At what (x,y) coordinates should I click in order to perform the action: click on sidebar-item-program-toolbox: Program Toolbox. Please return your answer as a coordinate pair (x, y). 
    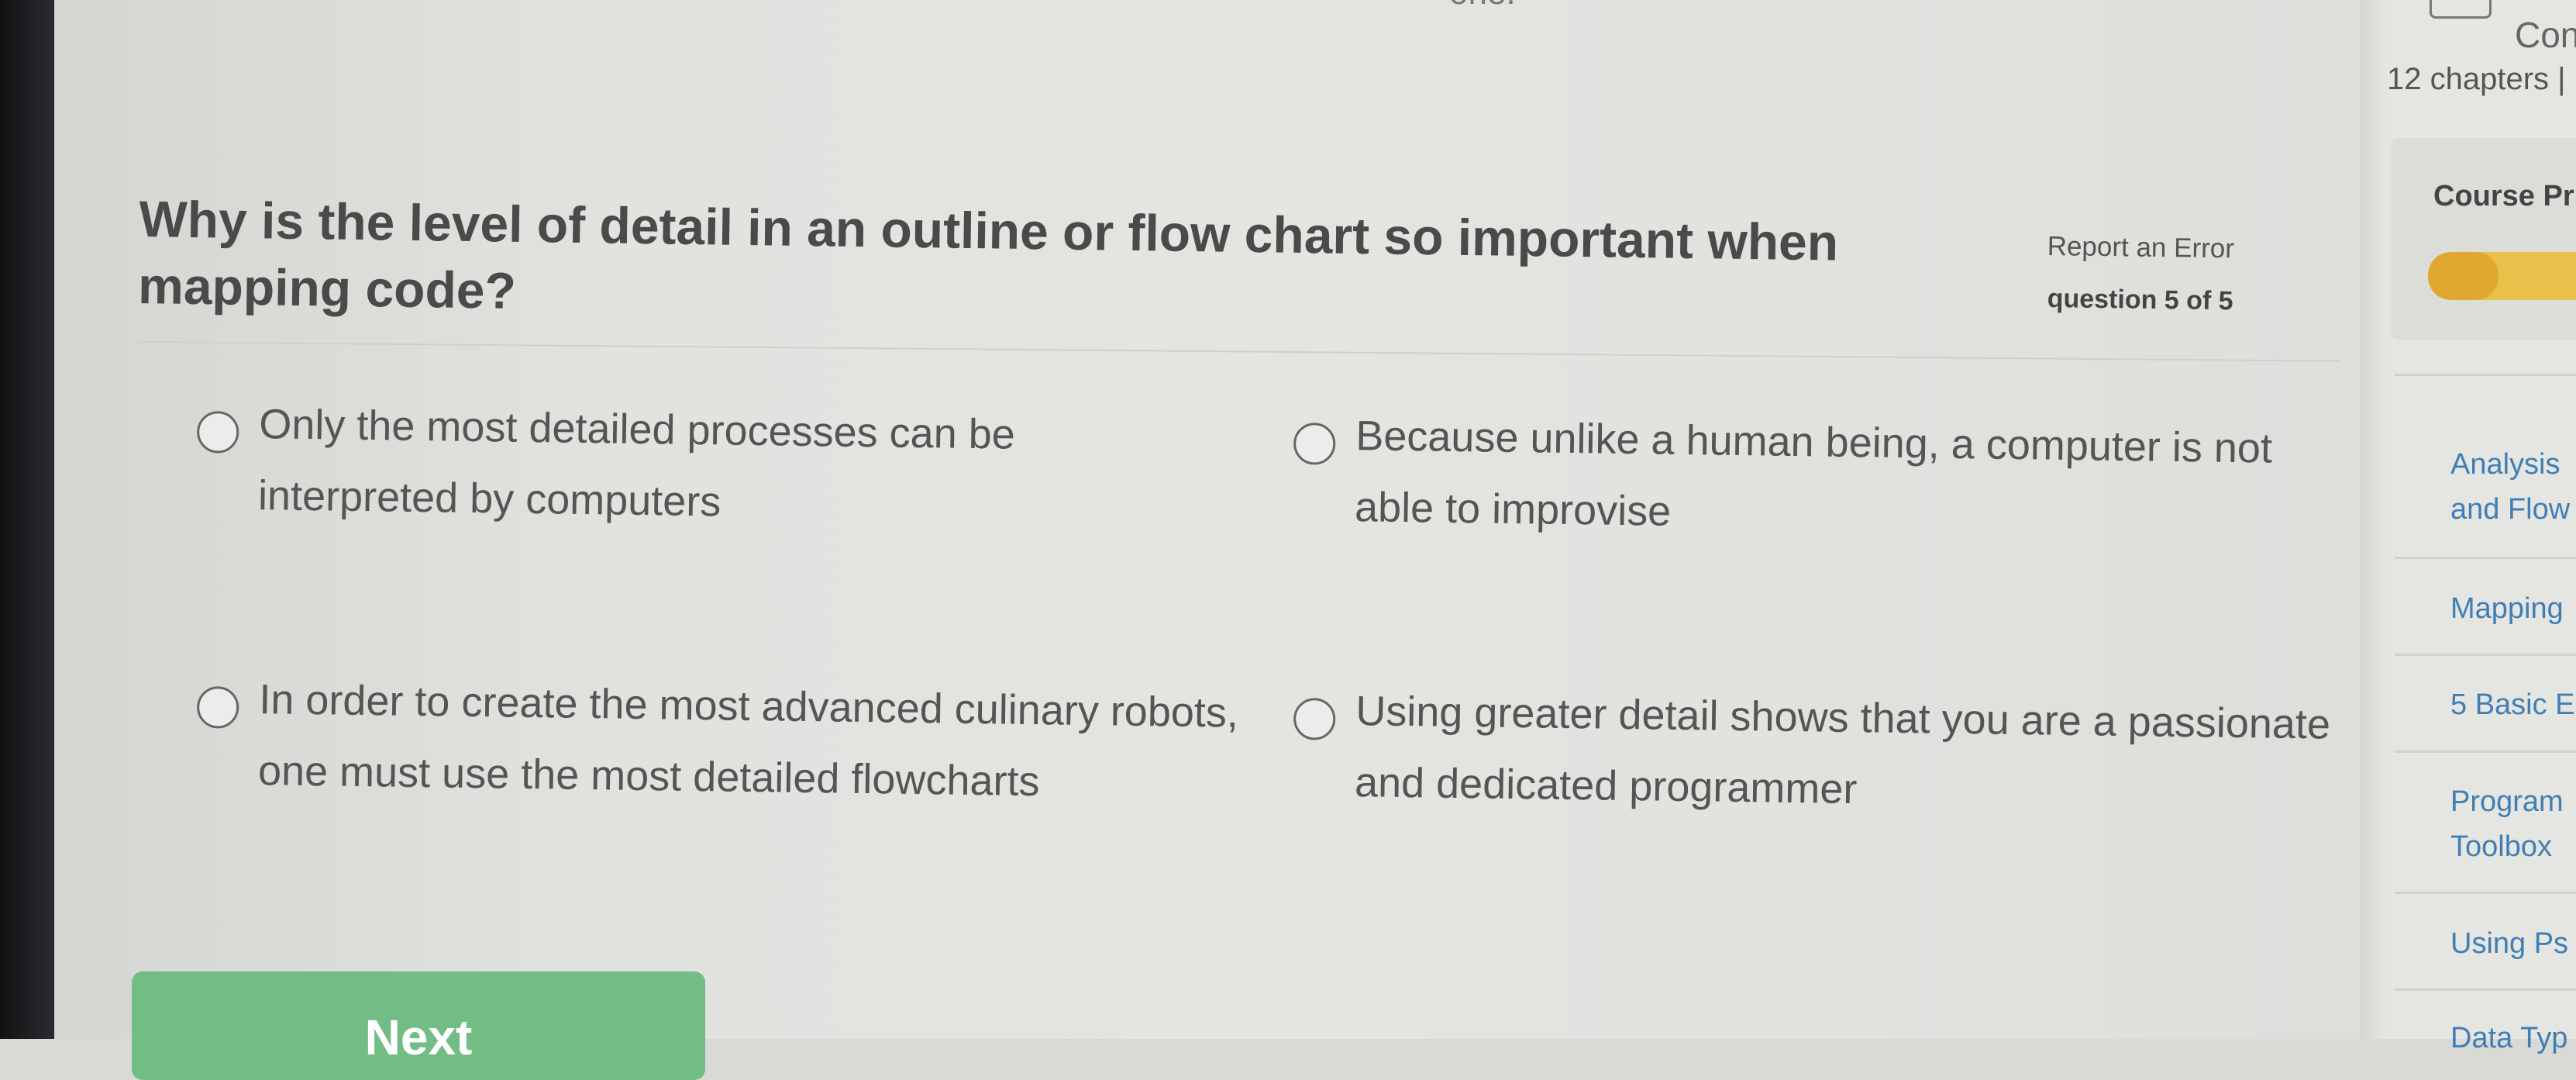
    Looking at the image, I should click on (2507, 824).